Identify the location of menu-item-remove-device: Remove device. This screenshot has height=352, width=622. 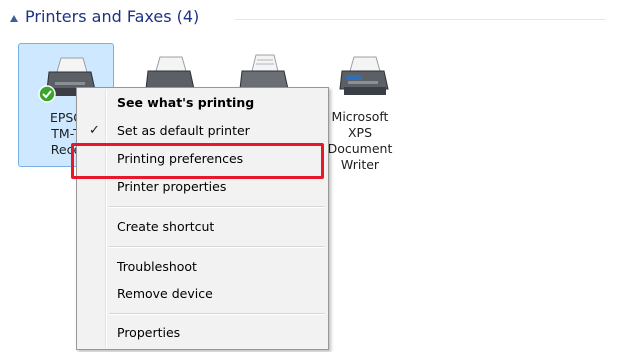
(202, 294).